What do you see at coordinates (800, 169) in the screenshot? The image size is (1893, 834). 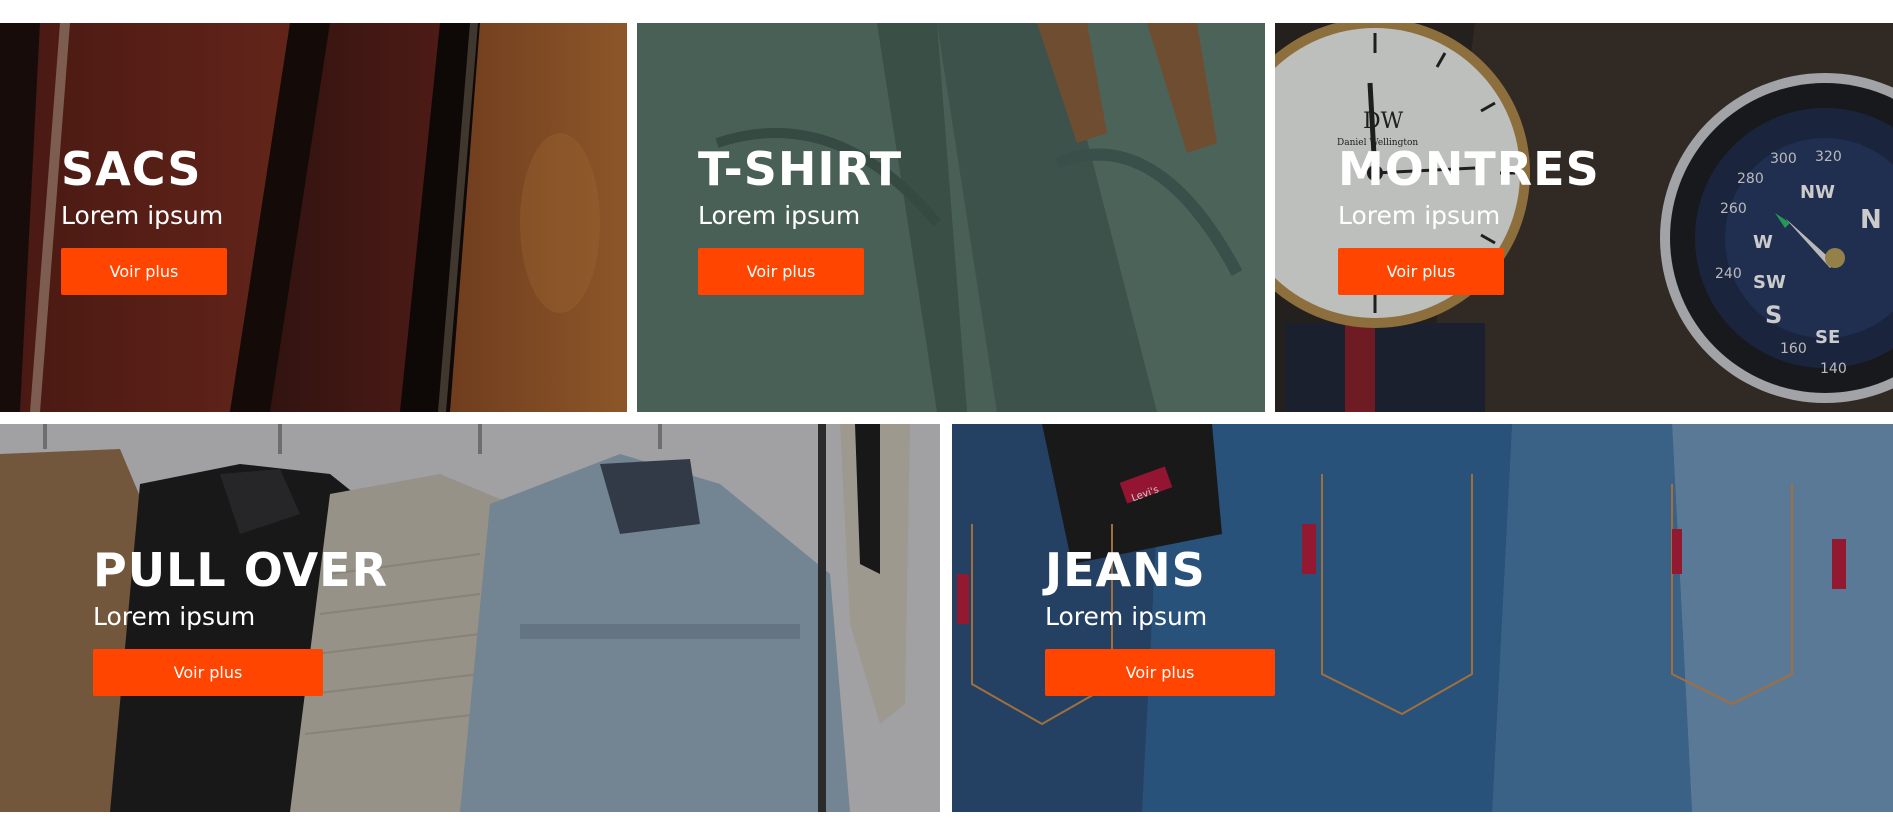 I see `category-title: T-SHIRT` at bounding box center [800, 169].